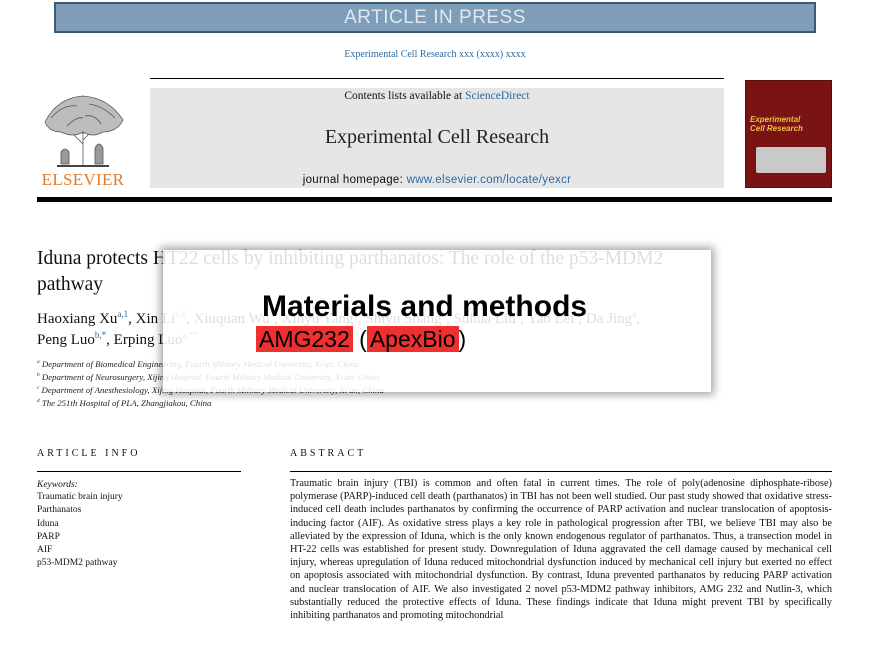 The image size is (870, 653). Describe the element at coordinates (80, 497) in the screenshot. I see `keyword-item: Traumatic brain injury` at that location.